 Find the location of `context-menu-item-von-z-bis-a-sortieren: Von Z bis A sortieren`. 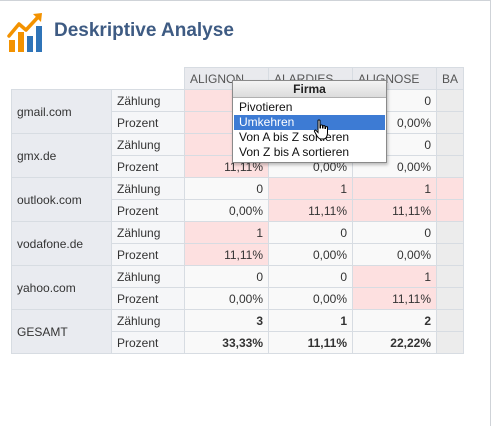

context-menu-item-von-z-bis-a-sortieren: Von Z bis A sortieren is located at coordinates (309, 152).